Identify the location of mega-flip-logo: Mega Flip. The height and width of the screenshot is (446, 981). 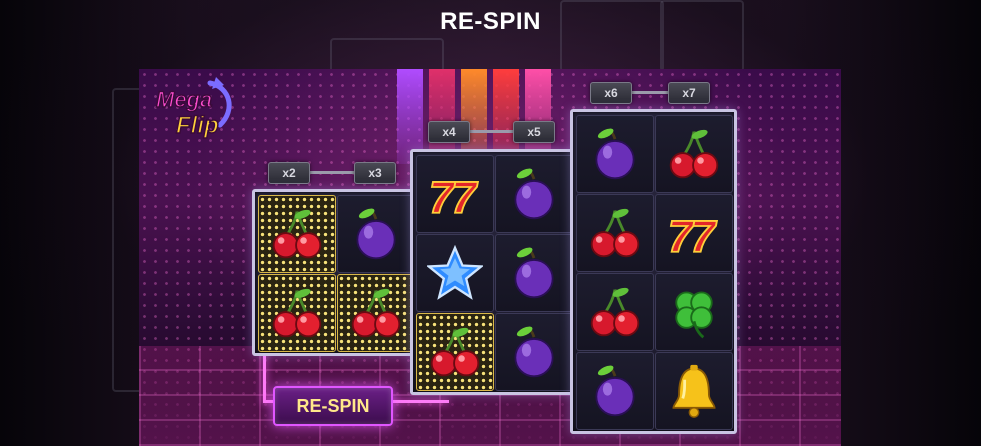
(193, 108).